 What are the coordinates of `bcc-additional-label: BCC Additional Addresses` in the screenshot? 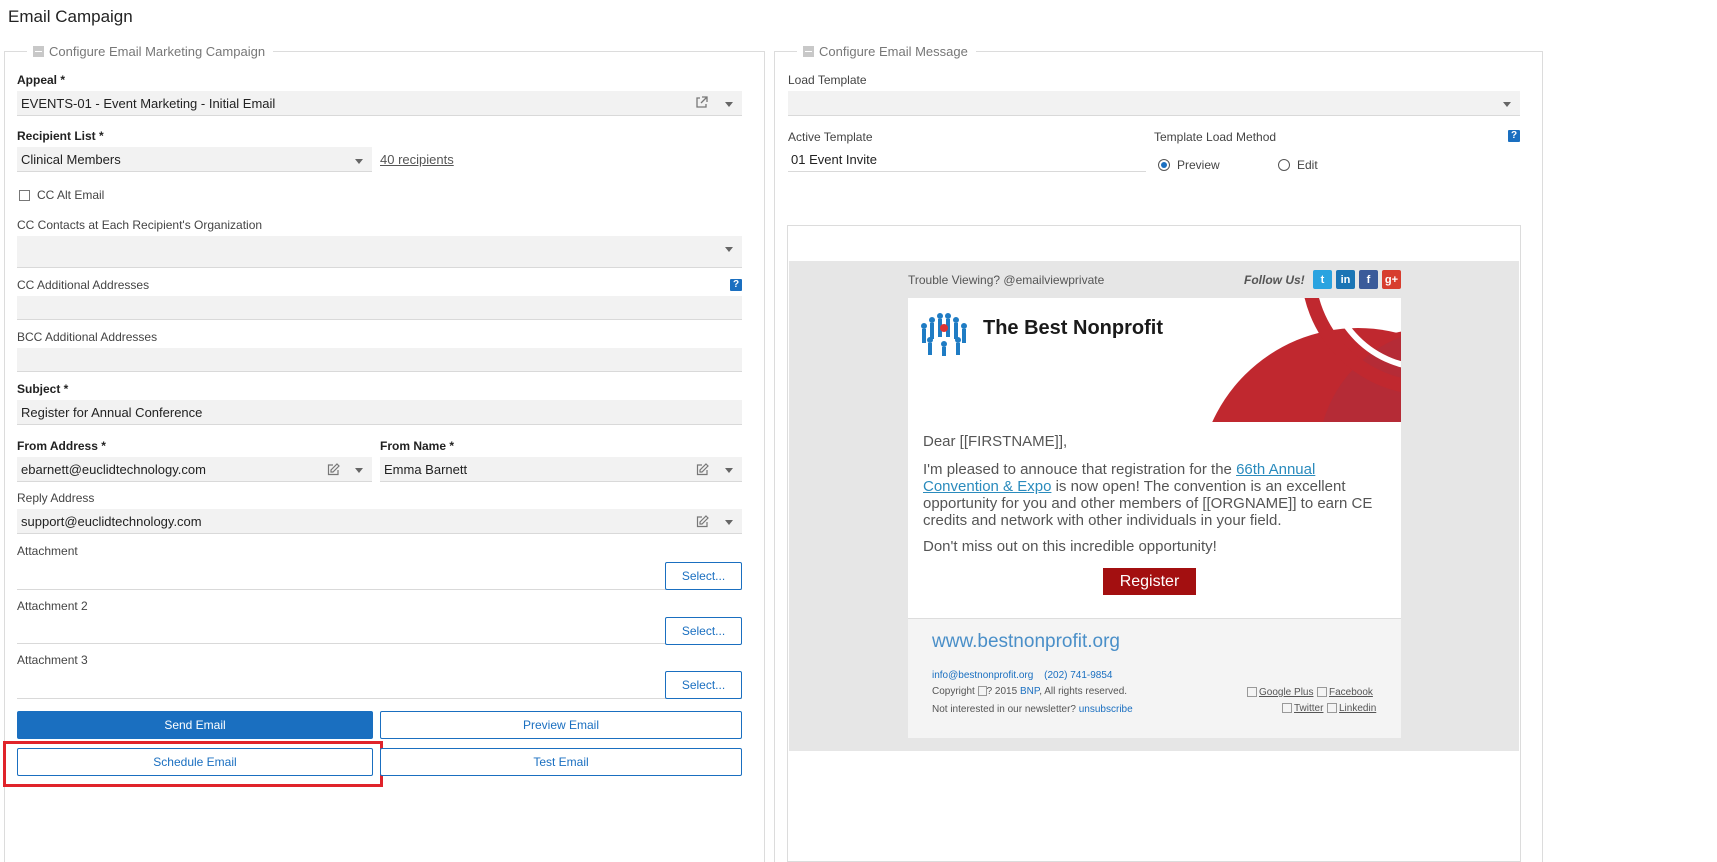 It's located at (87, 337).